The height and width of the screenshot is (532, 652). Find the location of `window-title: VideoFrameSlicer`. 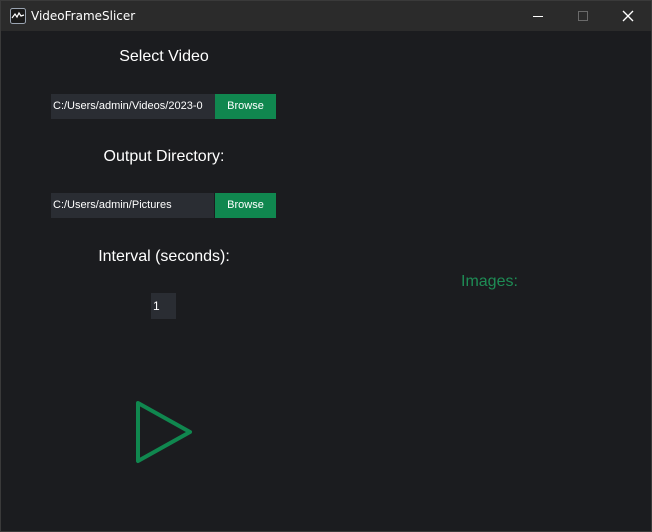

window-title: VideoFrameSlicer is located at coordinates (83, 16).